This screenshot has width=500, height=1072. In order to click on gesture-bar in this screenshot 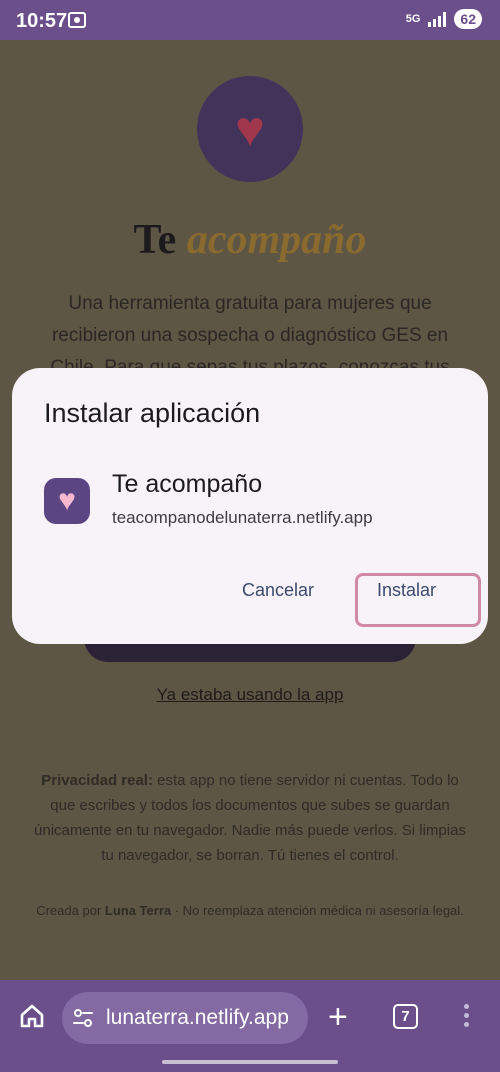, I will do `click(250, 1062)`.